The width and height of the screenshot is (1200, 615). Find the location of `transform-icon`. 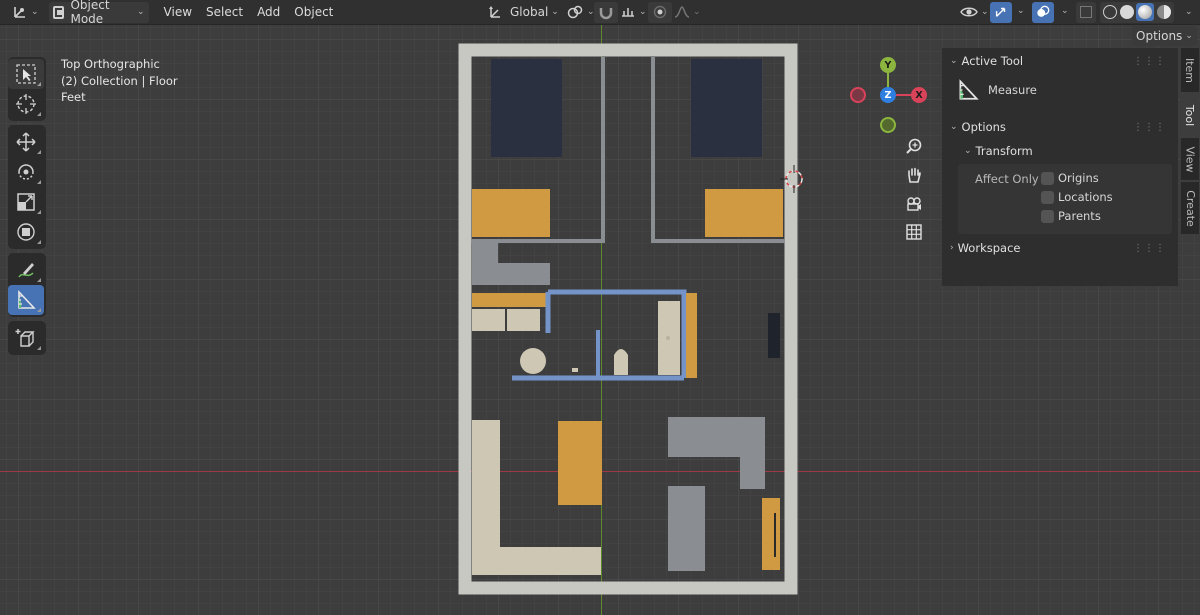

transform-icon is located at coordinates (26, 232).